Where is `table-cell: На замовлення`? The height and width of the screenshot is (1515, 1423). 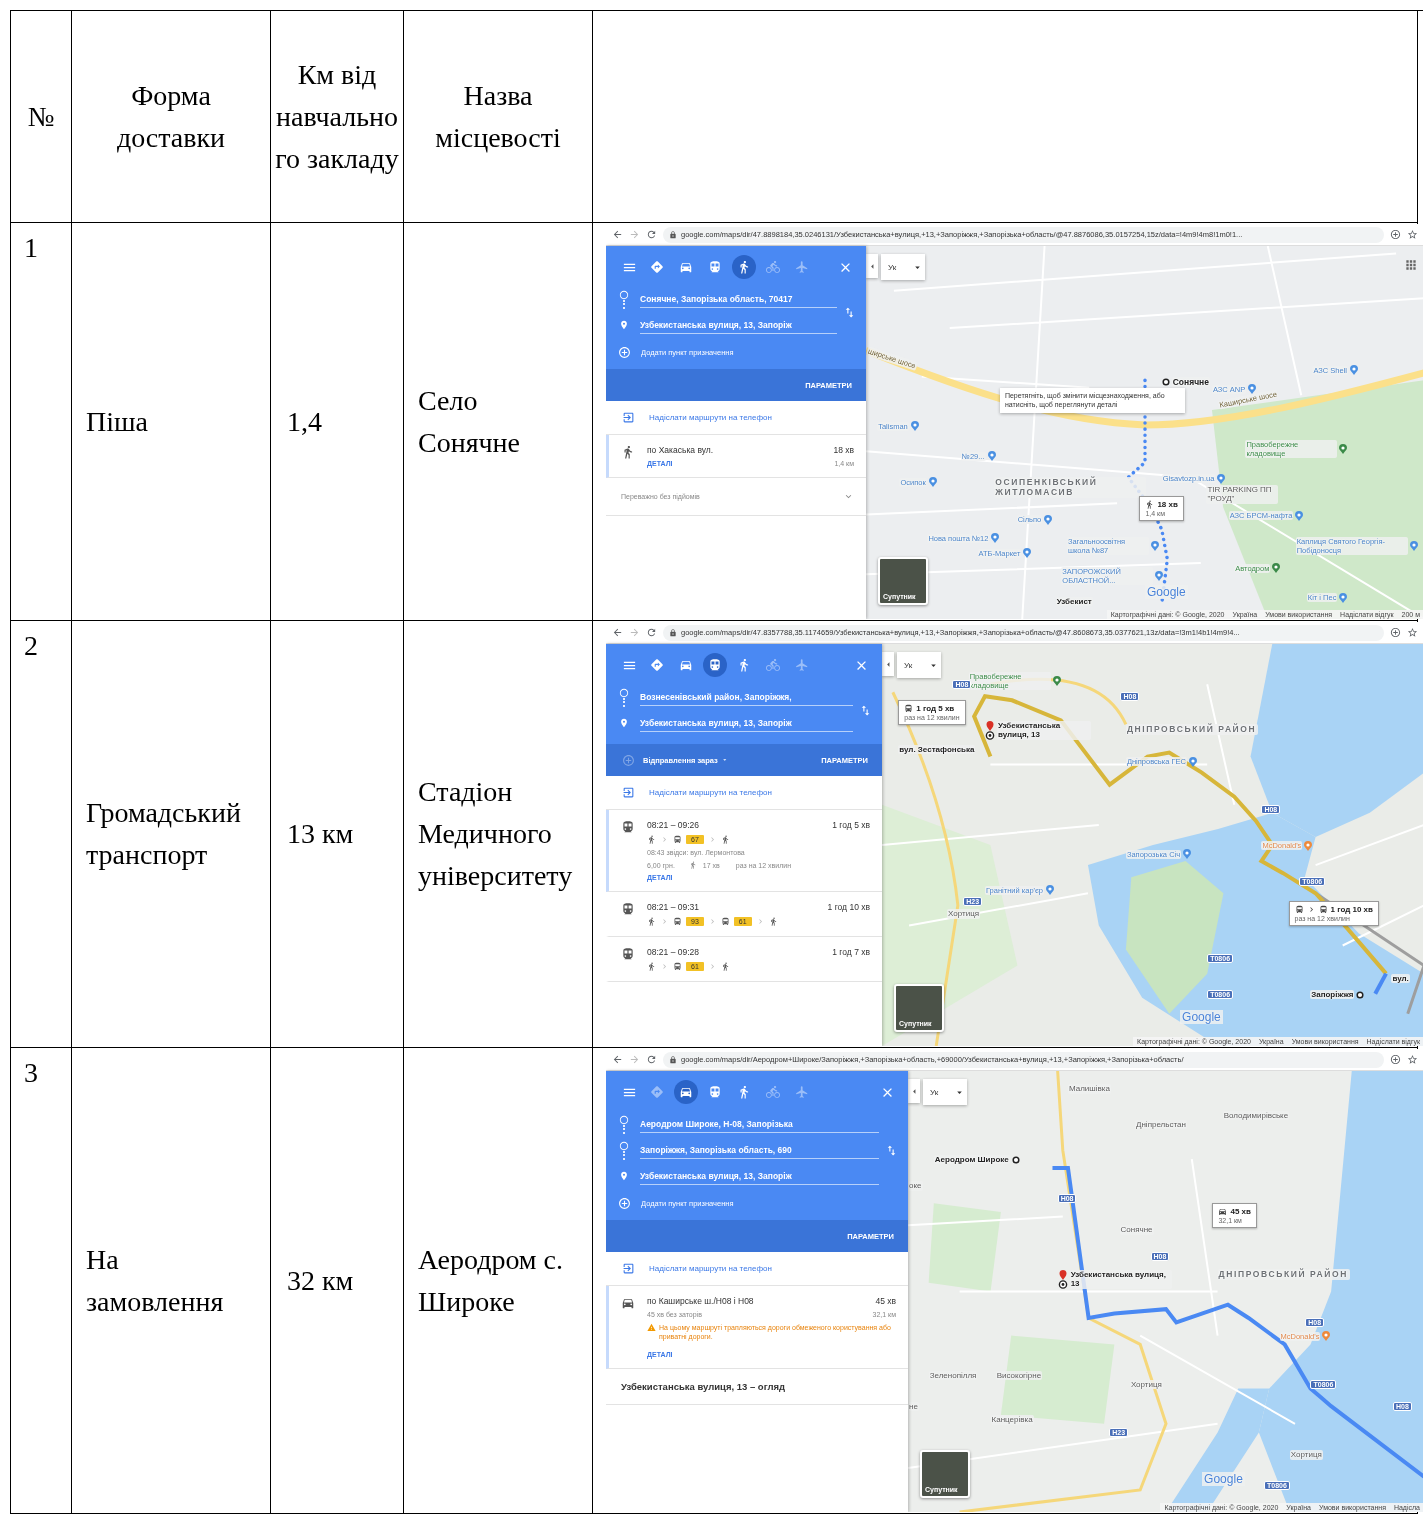 table-cell: На замовлення is located at coordinates (171, 1281).